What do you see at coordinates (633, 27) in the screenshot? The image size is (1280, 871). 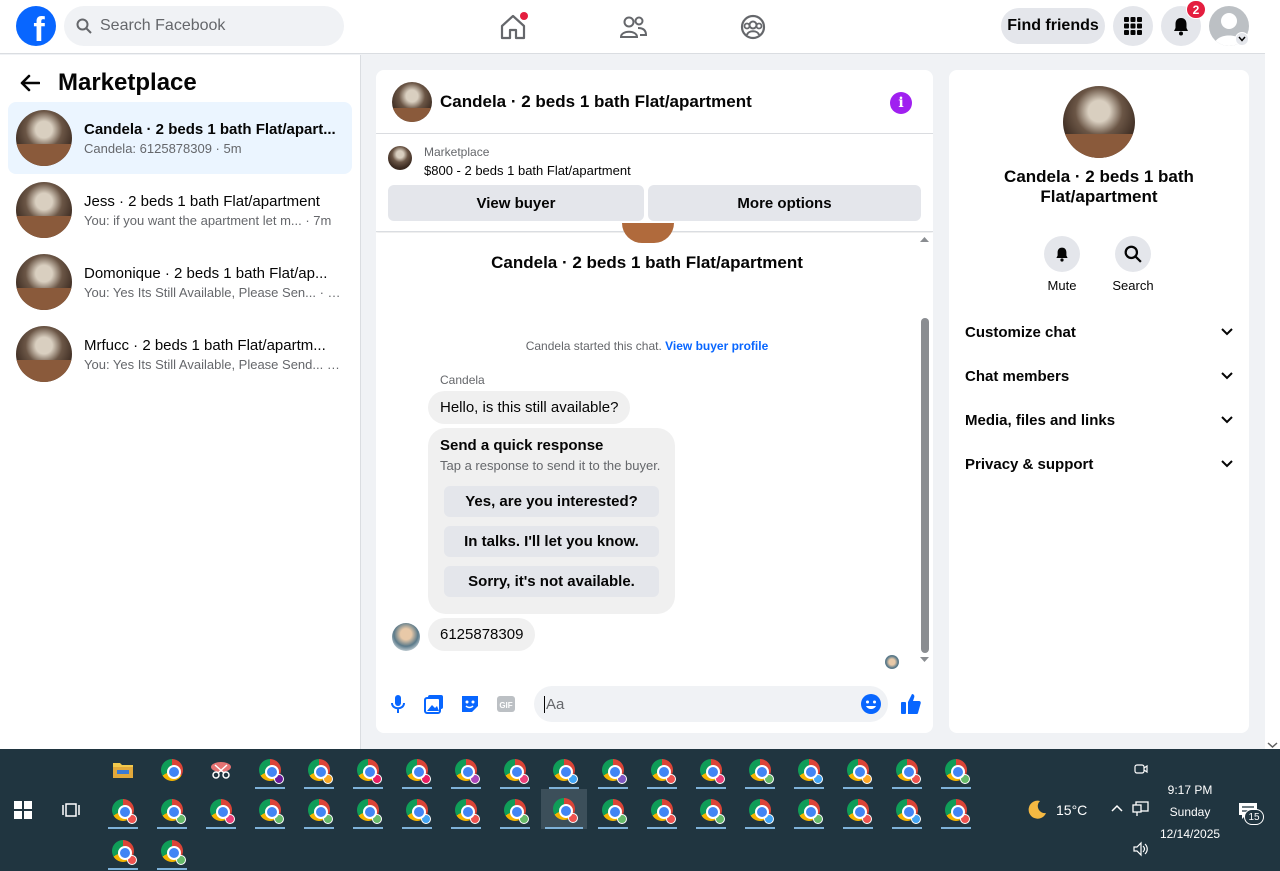 I see `friends-icon` at bounding box center [633, 27].